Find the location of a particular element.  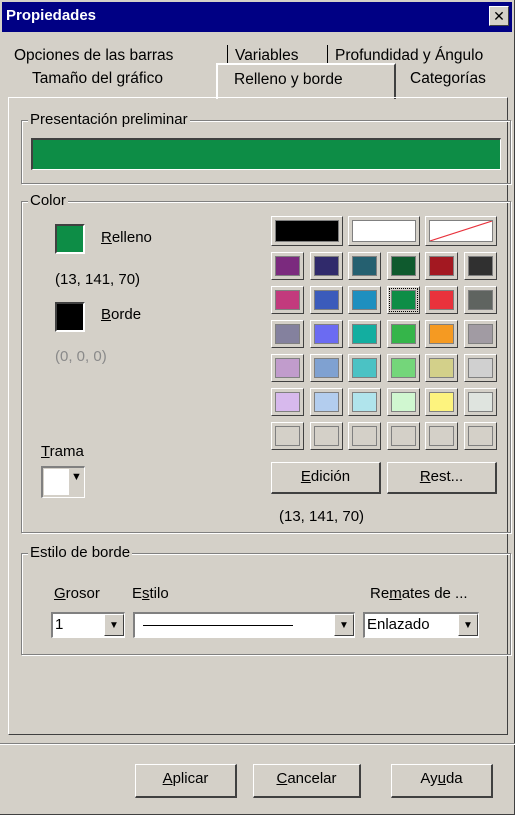

pattern-preview is located at coordinates (56, 482).